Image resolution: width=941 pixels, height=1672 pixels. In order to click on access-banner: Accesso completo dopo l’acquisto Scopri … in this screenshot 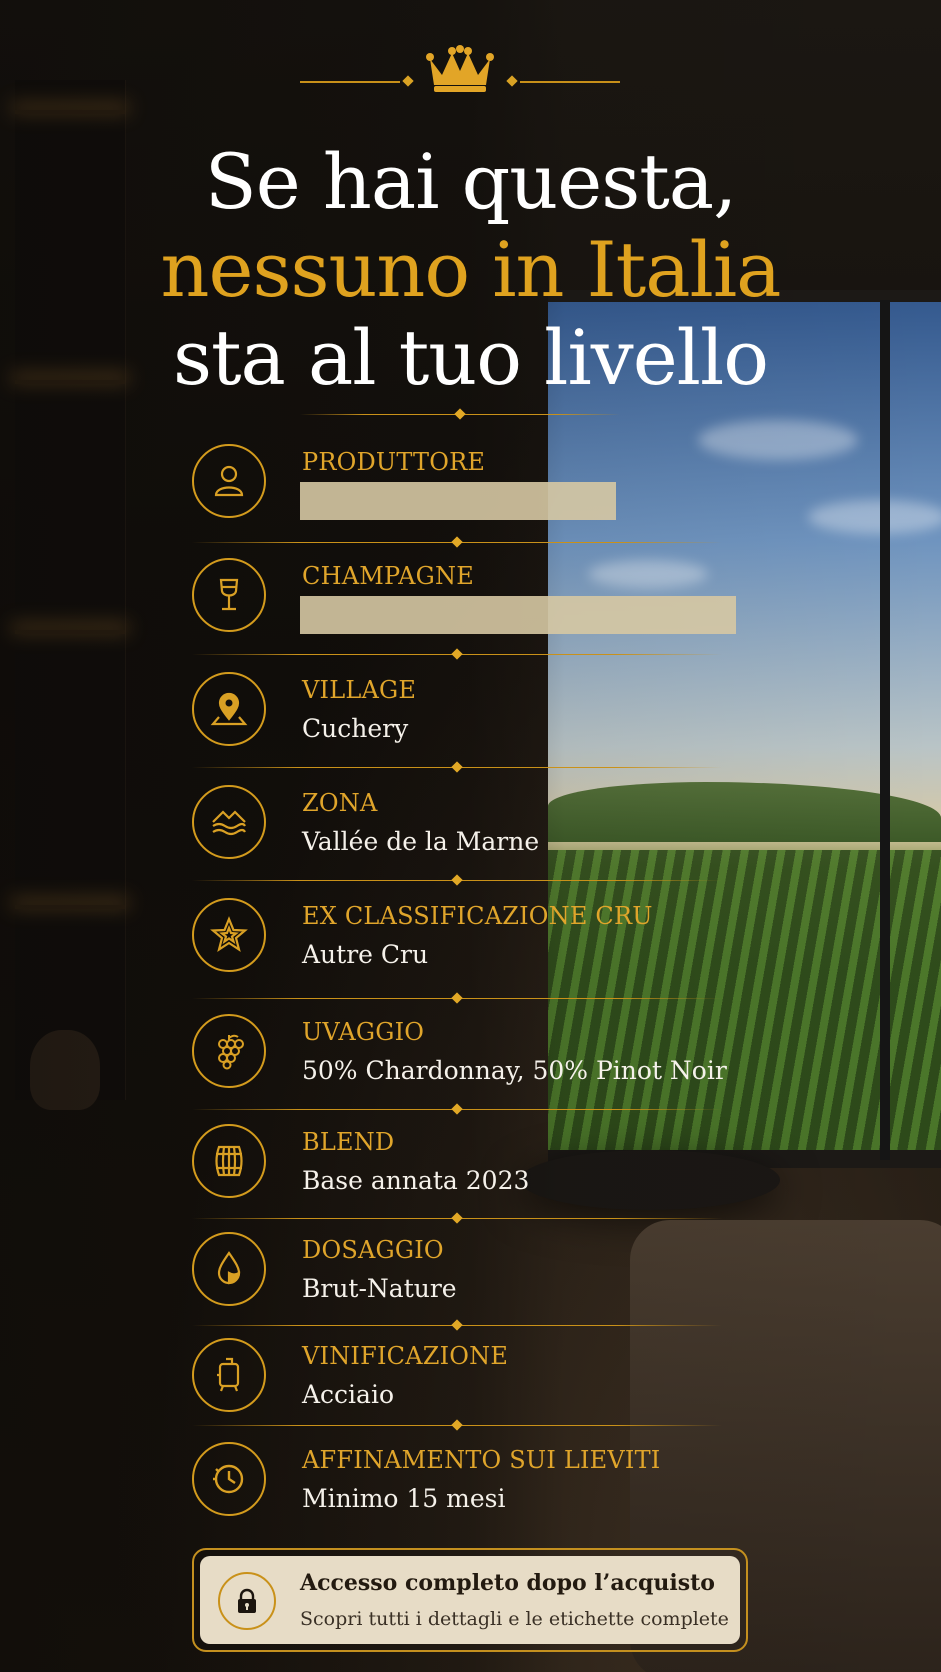, I will do `click(470, 1600)`.